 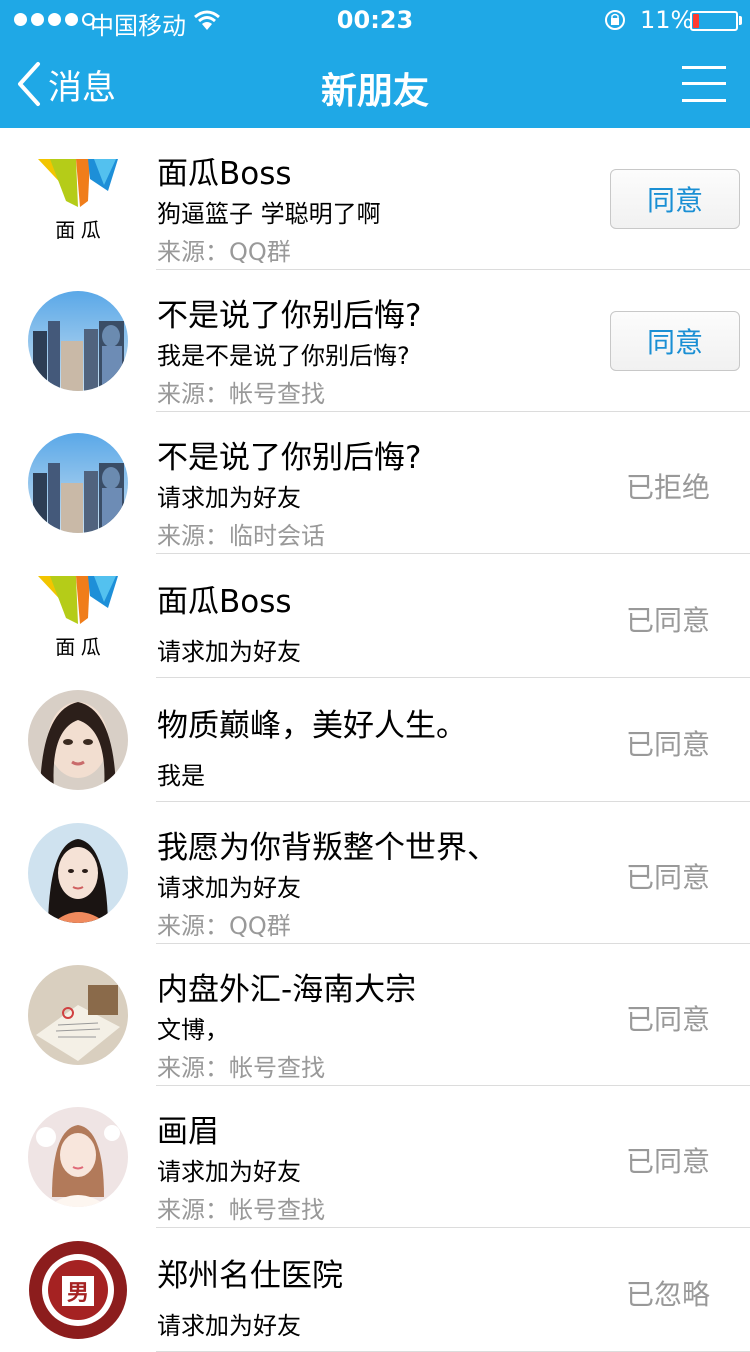 What do you see at coordinates (82, 87) in the screenshot?
I see `back-label: 消息` at bounding box center [82, 87].